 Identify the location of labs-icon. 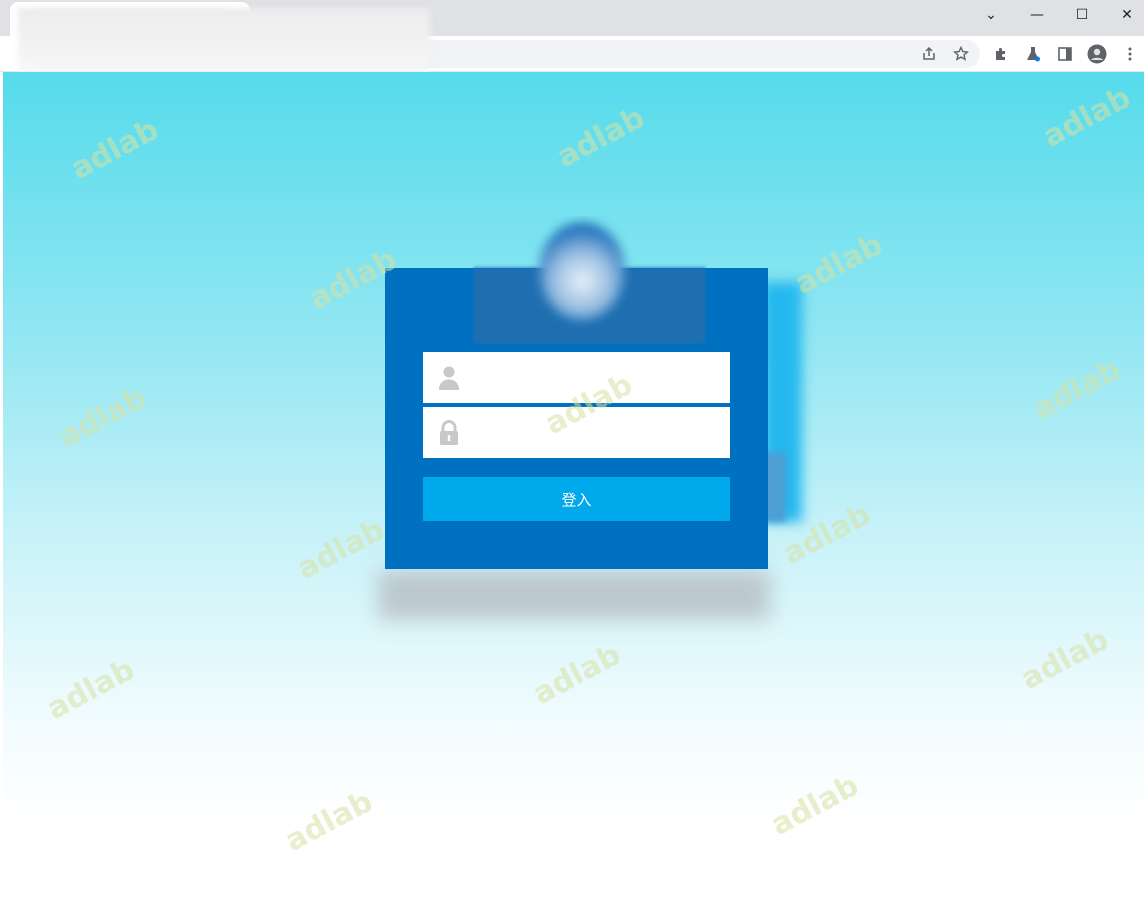
(1033, 54).